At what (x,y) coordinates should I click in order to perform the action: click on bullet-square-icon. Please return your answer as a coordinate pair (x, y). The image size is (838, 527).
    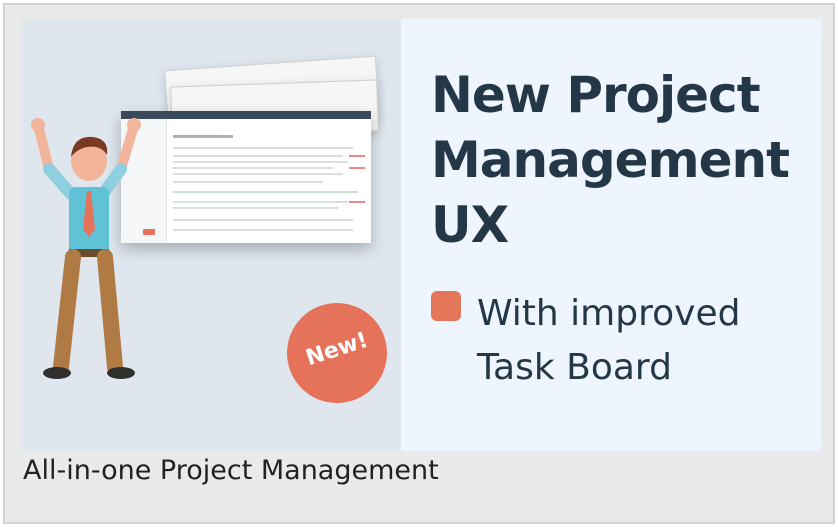
    Looking at the image, I should click on (446, 306).